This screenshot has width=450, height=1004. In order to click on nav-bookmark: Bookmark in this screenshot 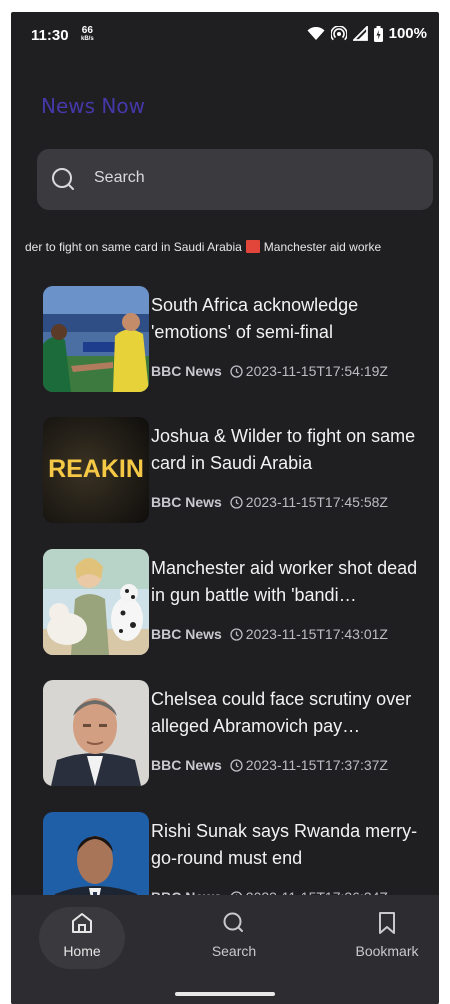, I will do `click(377, 940)`.